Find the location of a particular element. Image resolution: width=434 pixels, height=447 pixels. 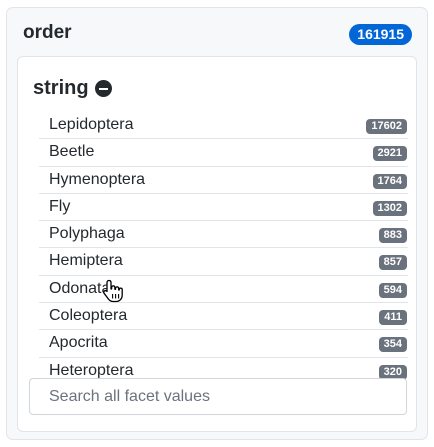

facet-value-label: Apocrita is located at coordinates (78, 343).